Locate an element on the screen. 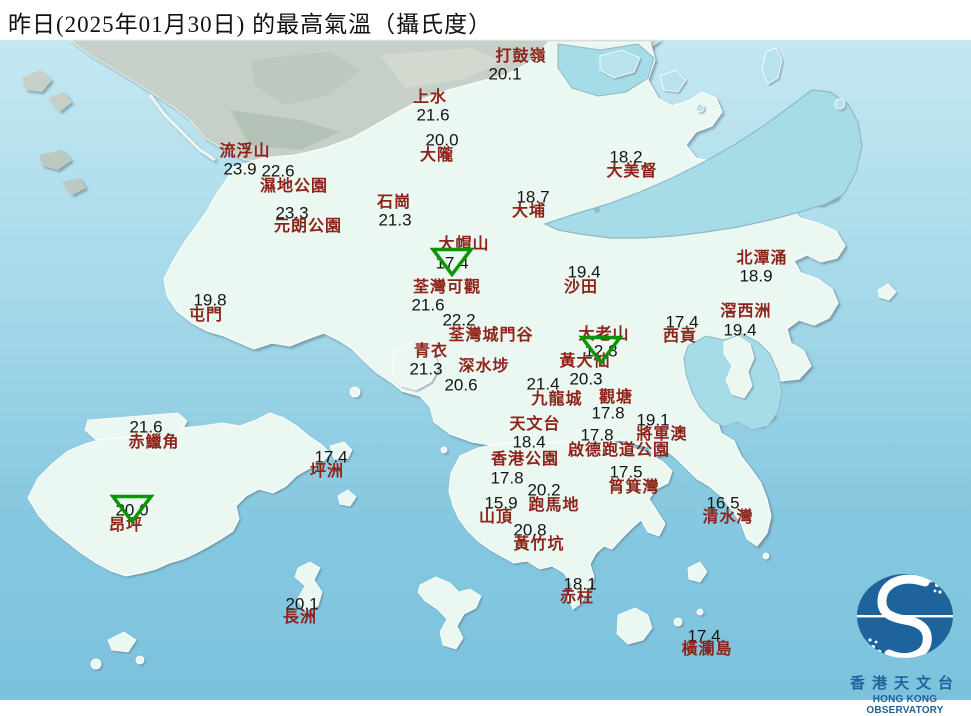 This screenshot has height=716, width=971. station-name: 長洲 is located at coordinates (300, 617).